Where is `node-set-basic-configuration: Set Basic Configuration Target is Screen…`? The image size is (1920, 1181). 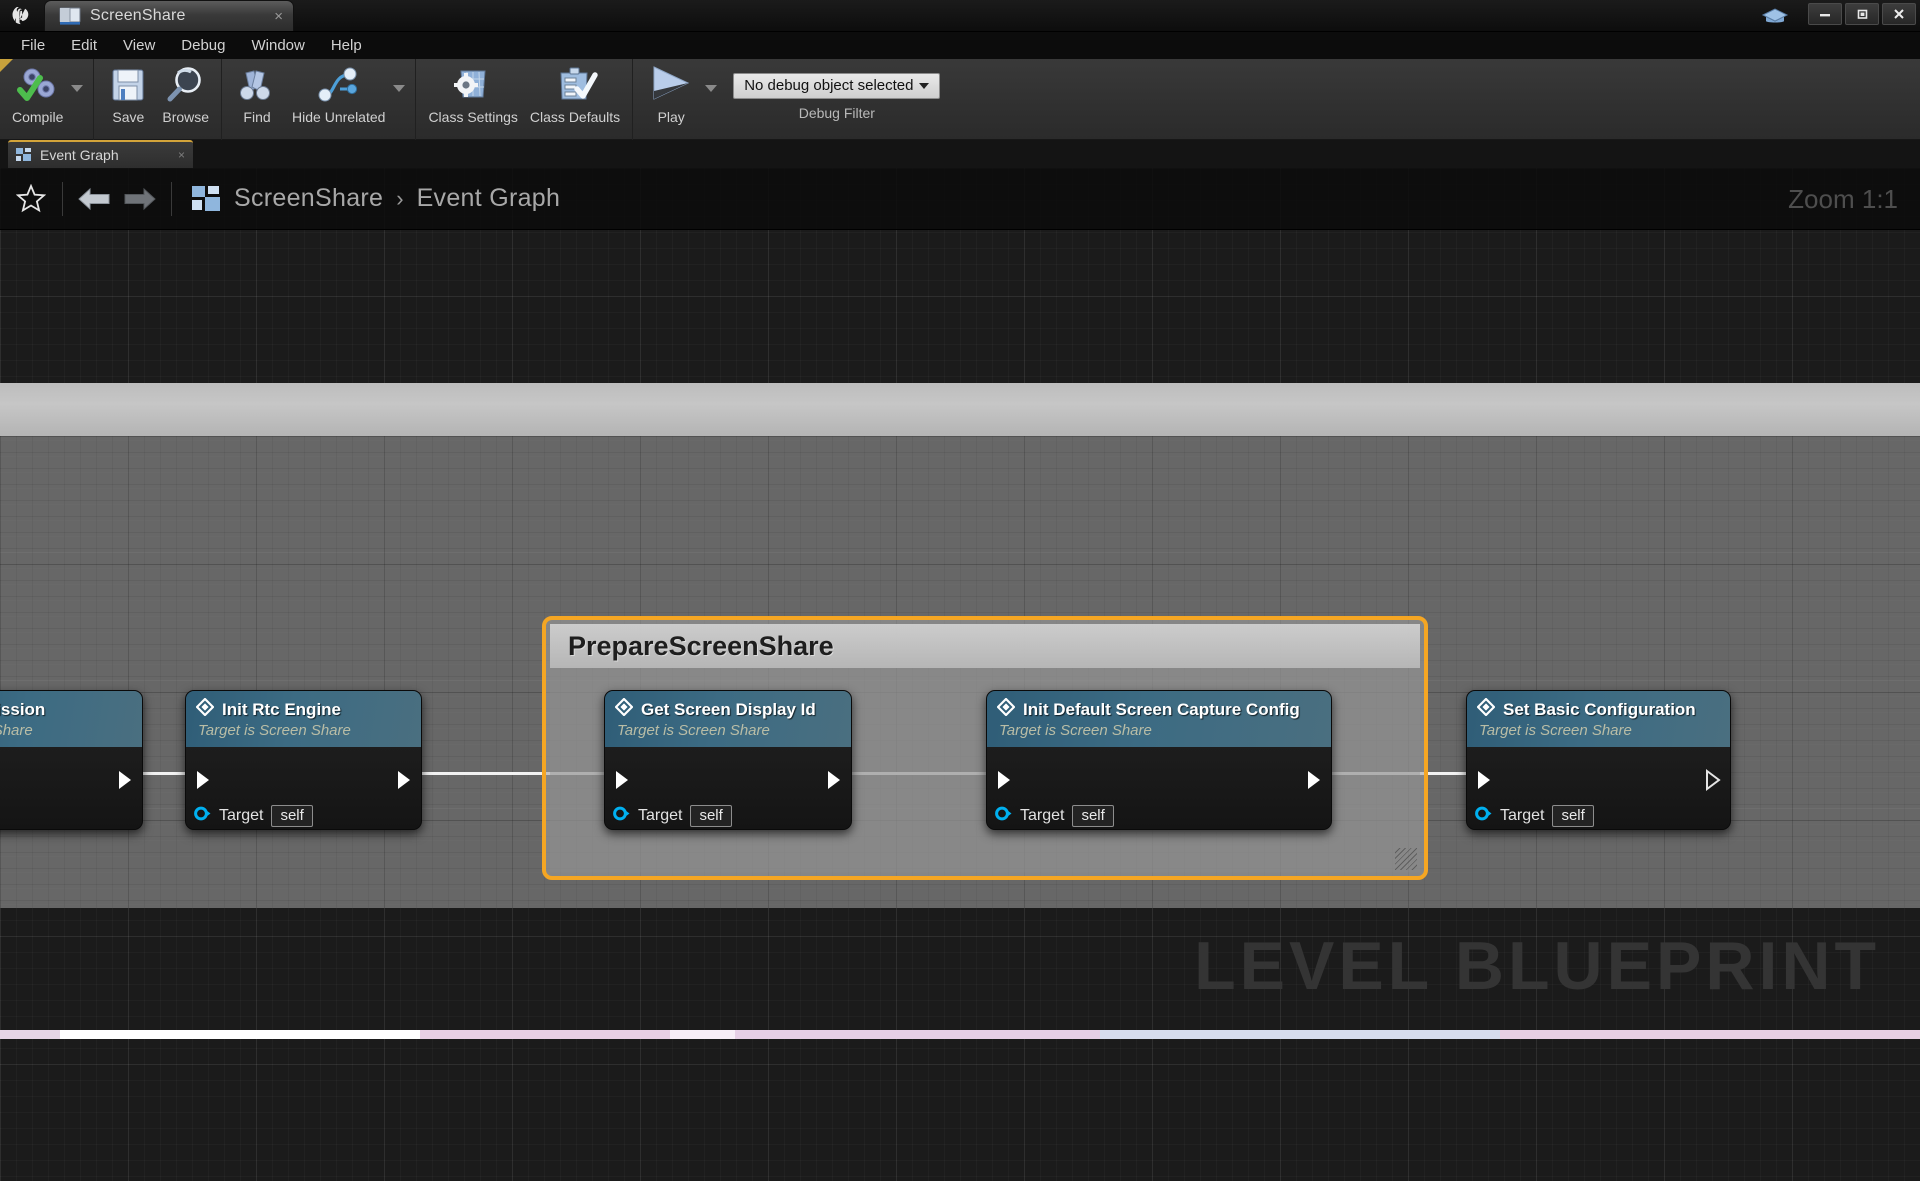
node-set-basic-configuration: Set Basic Configuration Target is Screen… is located at coordinates (1598, 760).